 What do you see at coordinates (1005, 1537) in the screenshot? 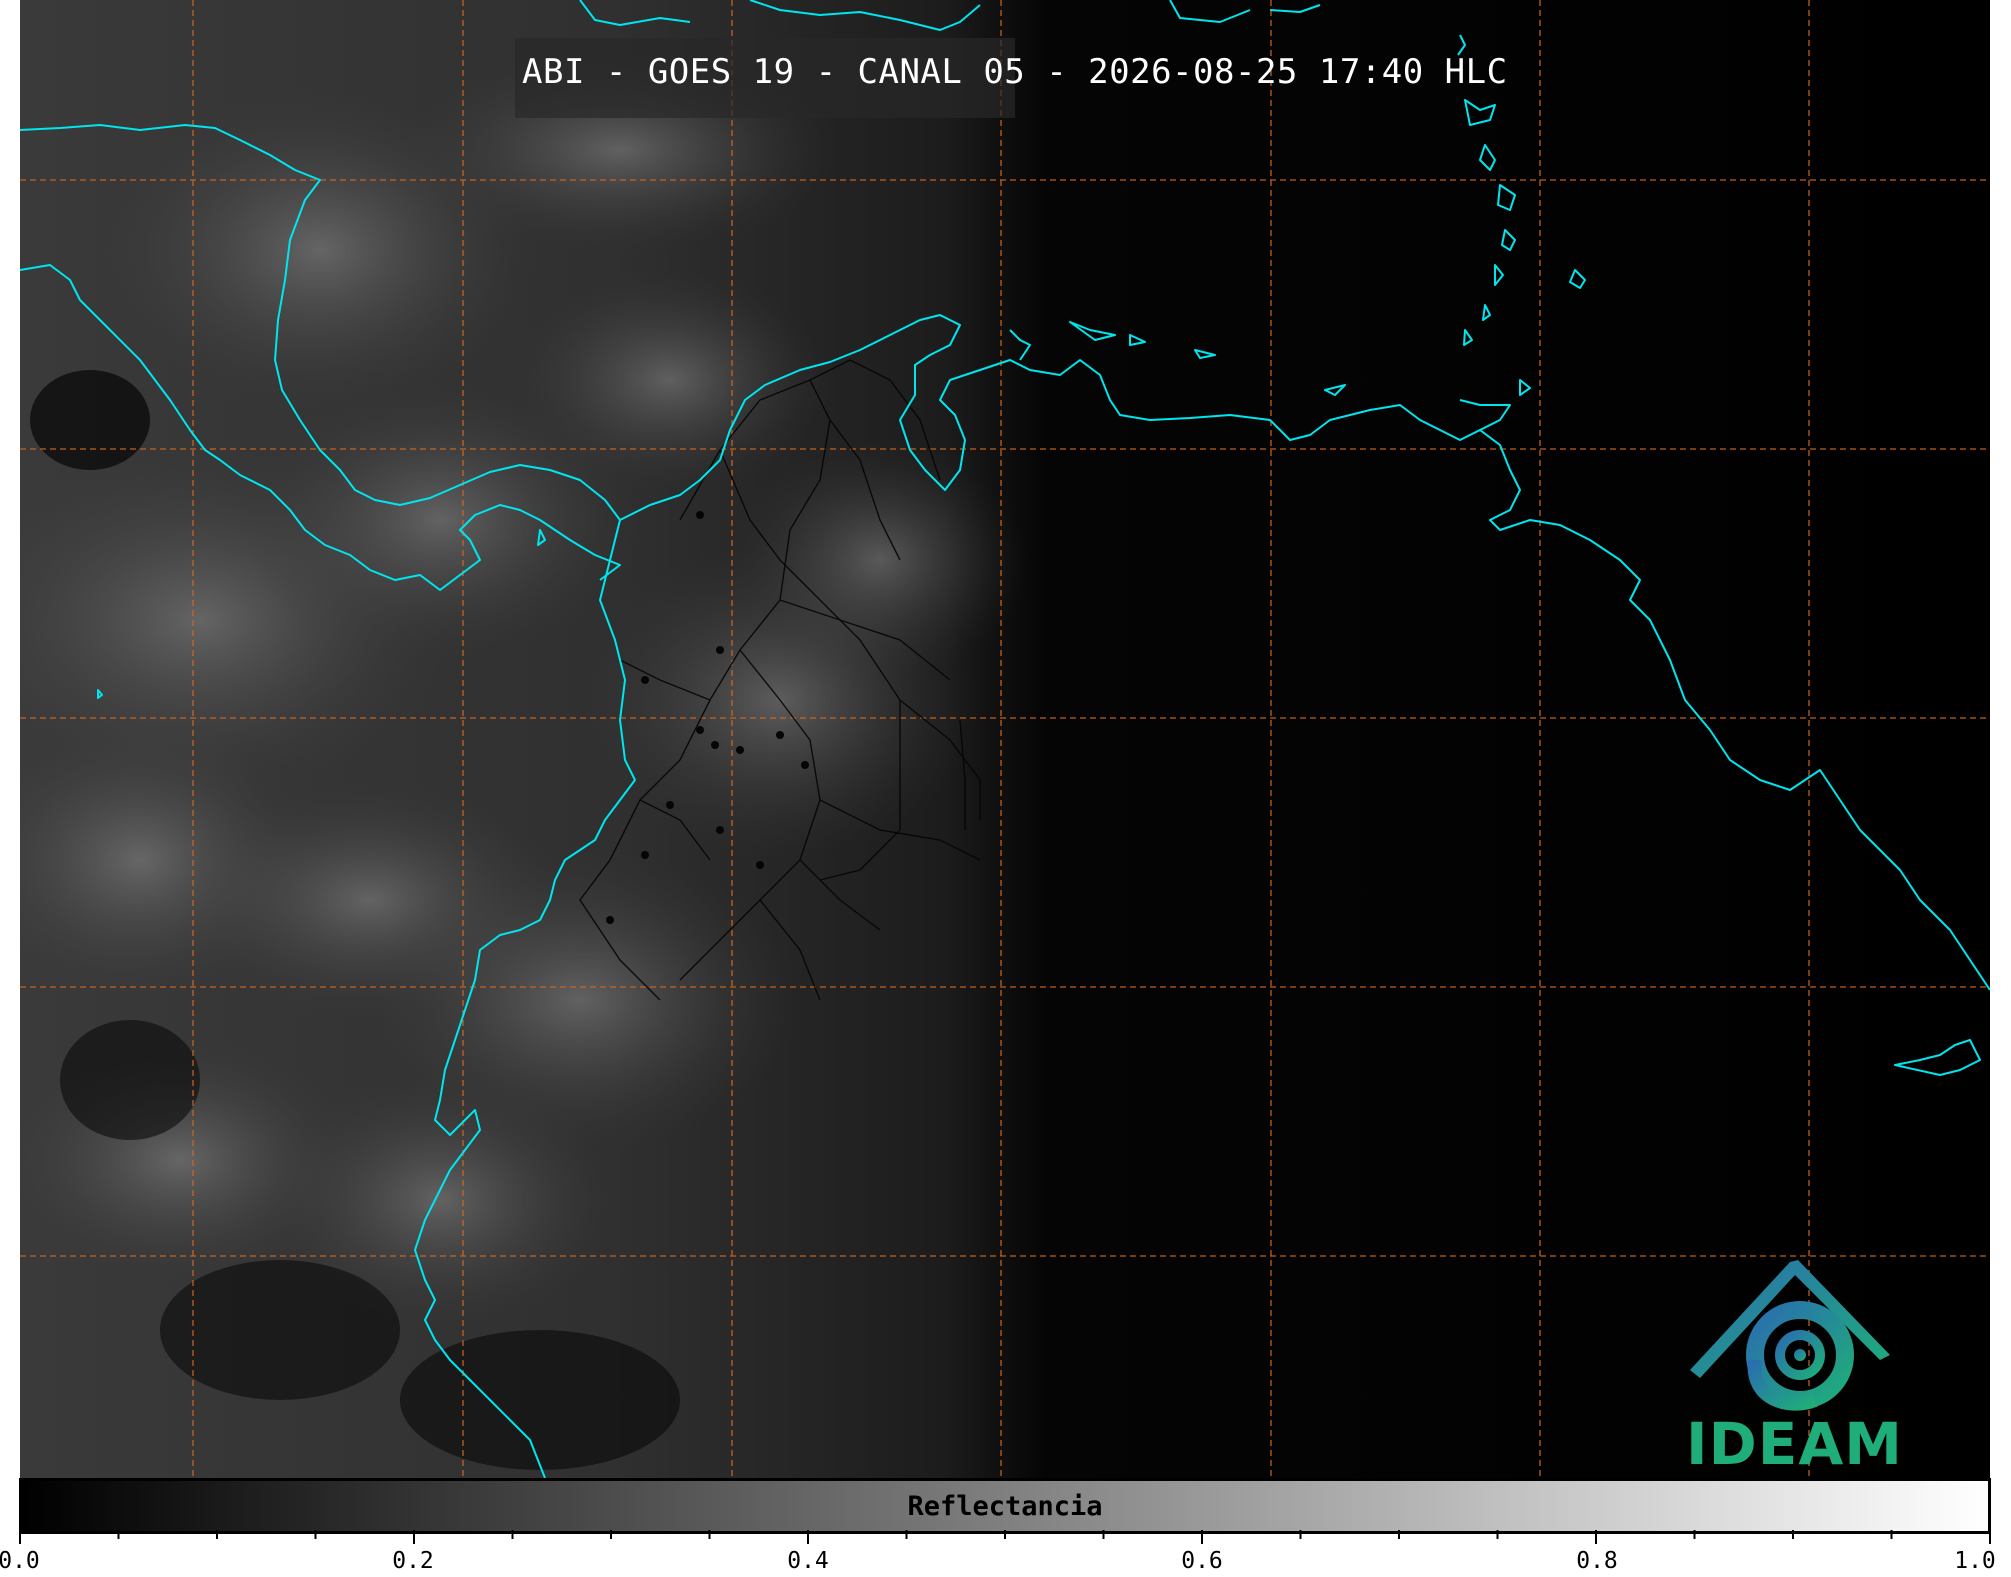
I see `colorbar-ticks` at bounding box center [1005, 1537].